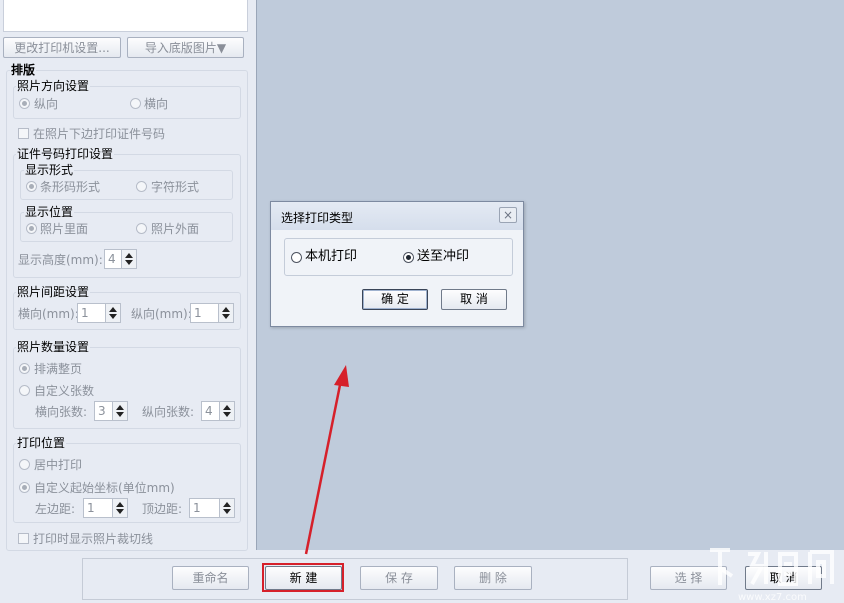  Describe the element at coordinates (303, 577) in the screenshot. I see `new-button-highlight` at that location.